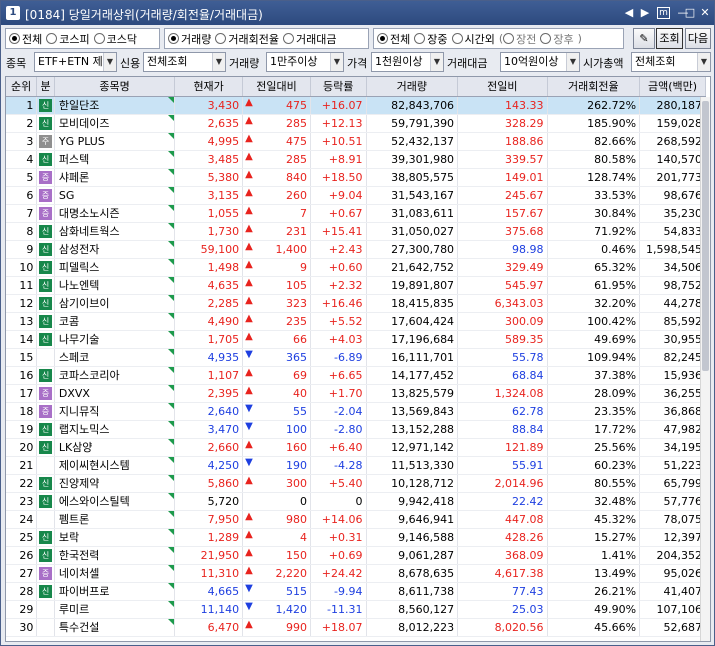 This screenshot has width=715, height=646. I want to click on column-header: 거래회전율, so click(594, 87).